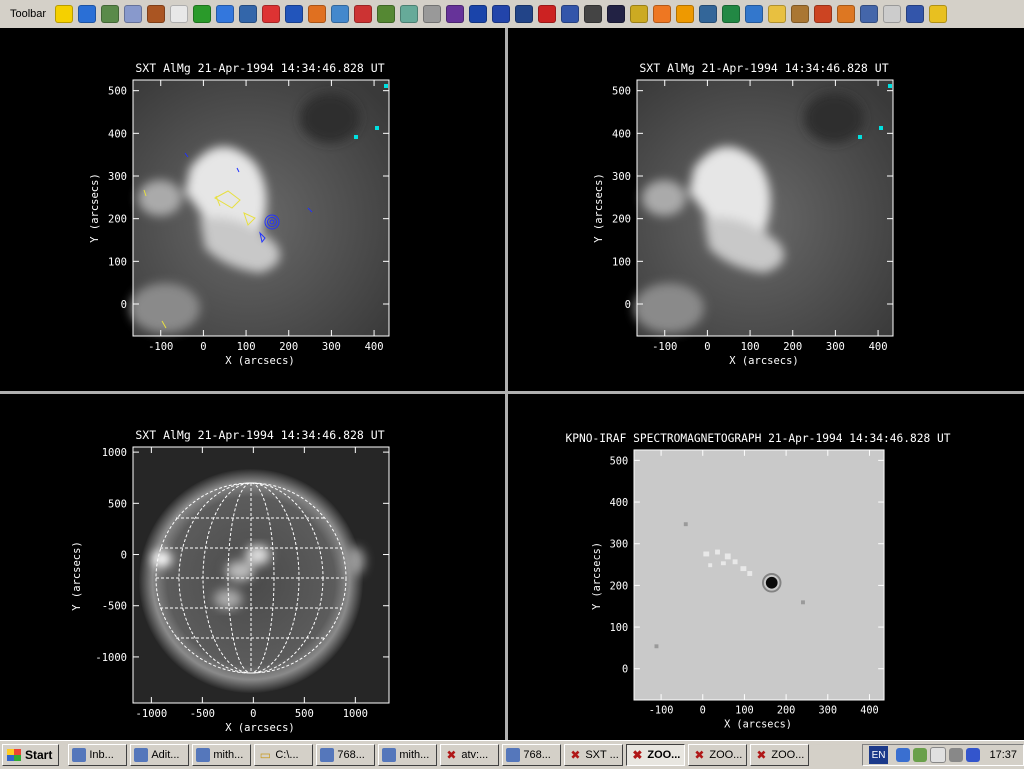 Image resolution: width=1024 pixels, height=769 pixels. Describe the element at coordinates (500, 14) in the screenshot. I see `window-icon` at that location.